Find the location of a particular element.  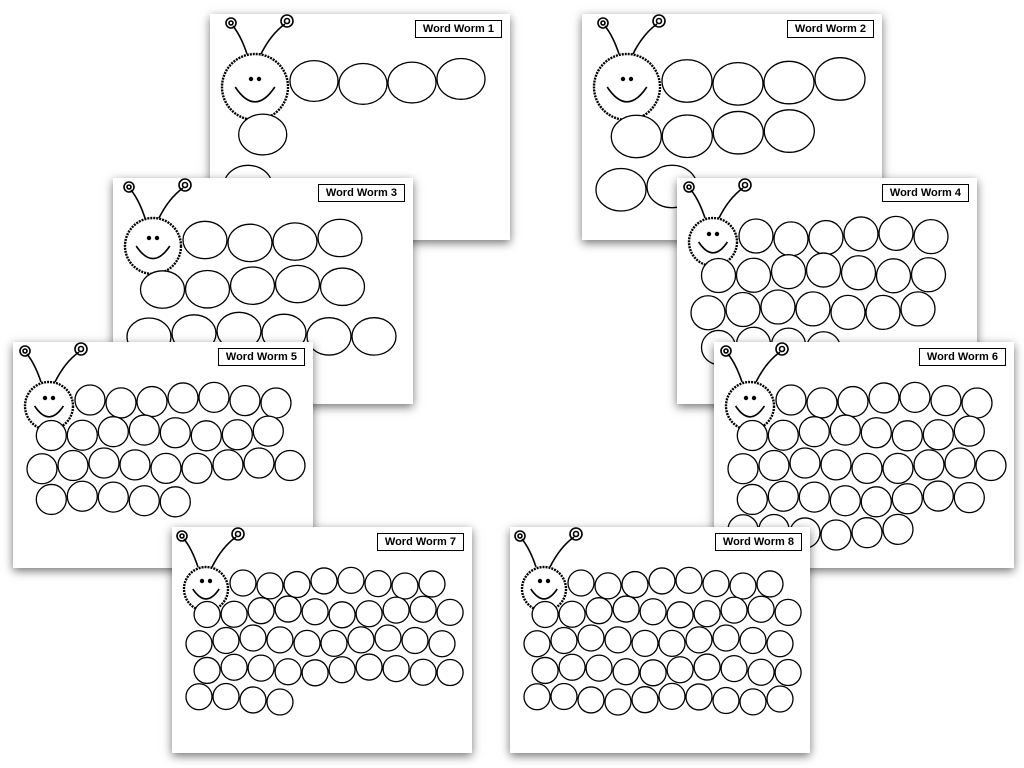

worm-body-segments is located at coordinates (867, 466).